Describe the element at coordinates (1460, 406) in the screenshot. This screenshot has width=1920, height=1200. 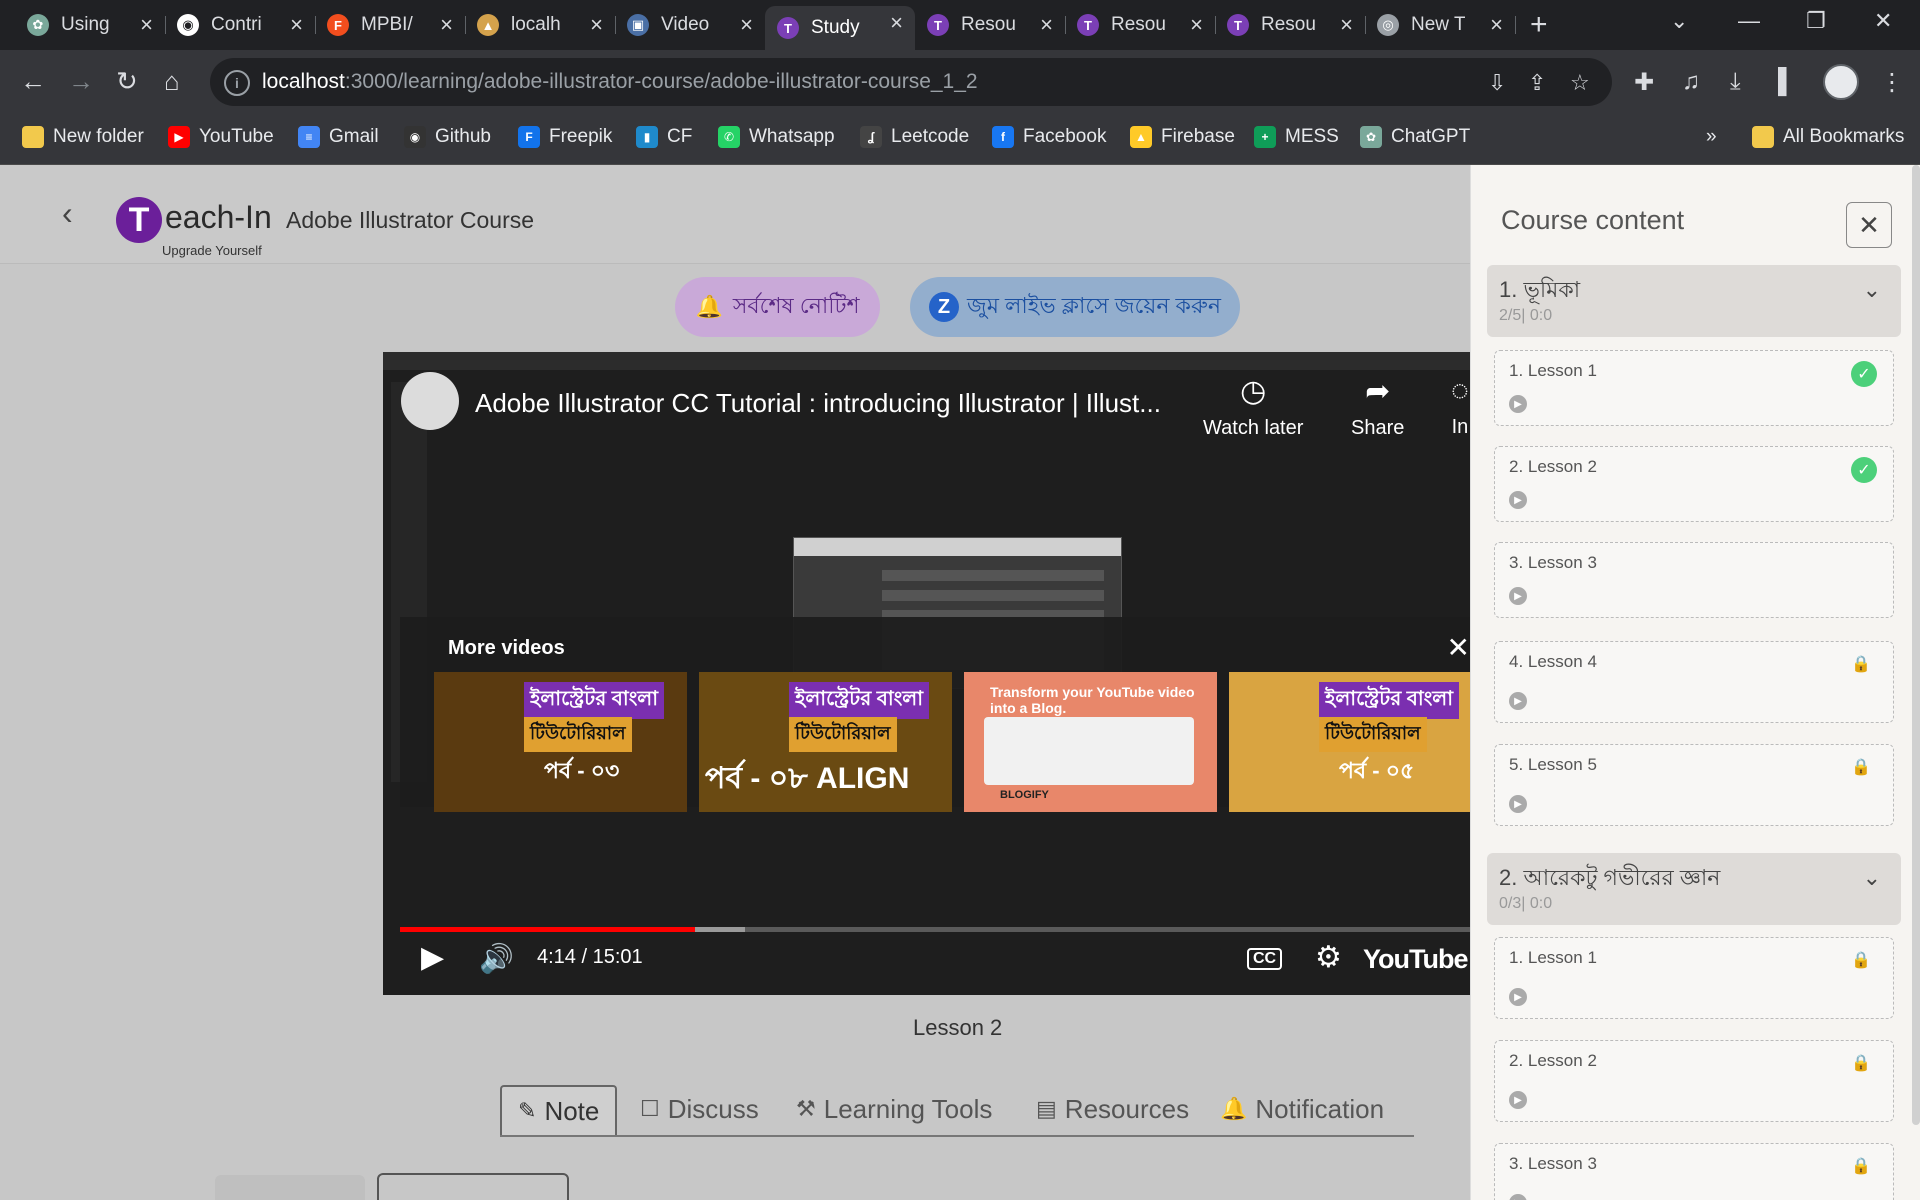
I see `info-button: ◌ In` at that location.